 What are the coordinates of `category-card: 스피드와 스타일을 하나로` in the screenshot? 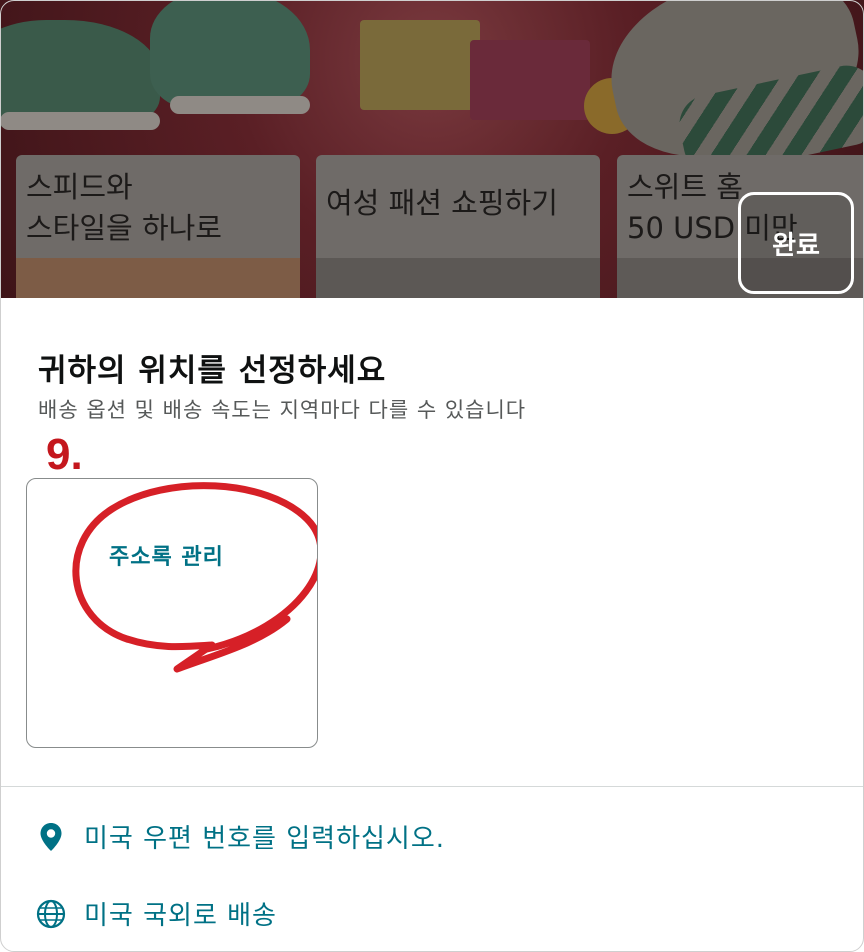 It's located at (158, 226).